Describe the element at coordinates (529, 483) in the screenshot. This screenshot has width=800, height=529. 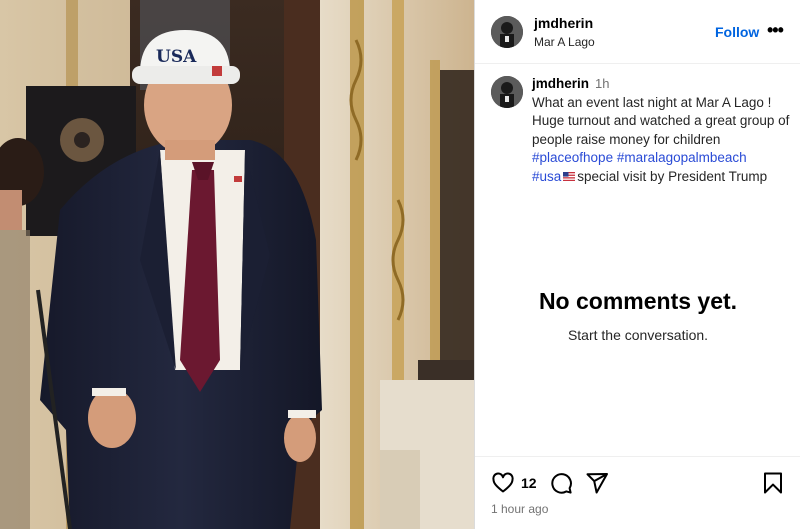
I see `like-count: 12` at that location.